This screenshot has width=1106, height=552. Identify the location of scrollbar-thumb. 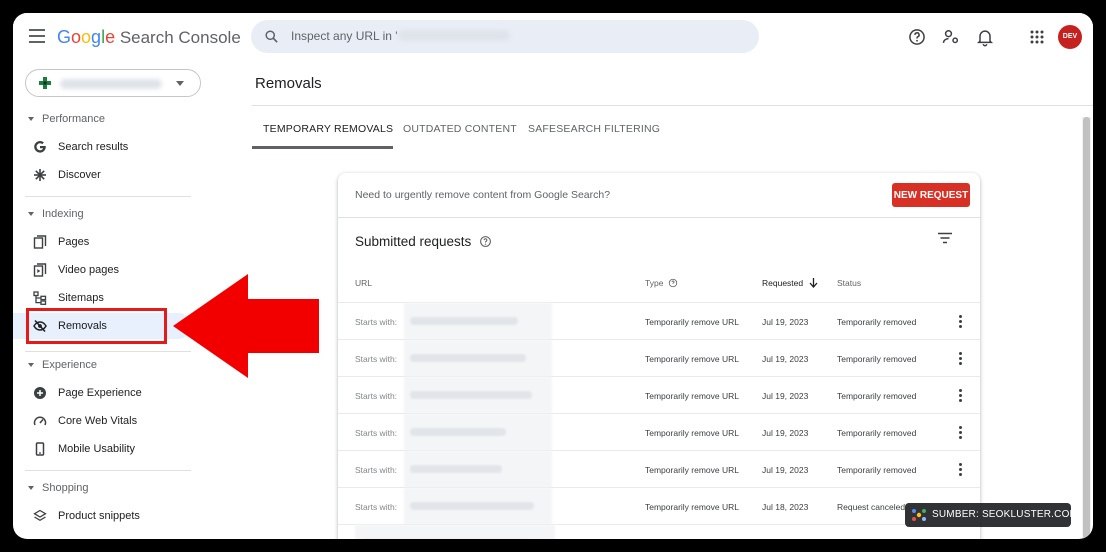
(1086, 328).